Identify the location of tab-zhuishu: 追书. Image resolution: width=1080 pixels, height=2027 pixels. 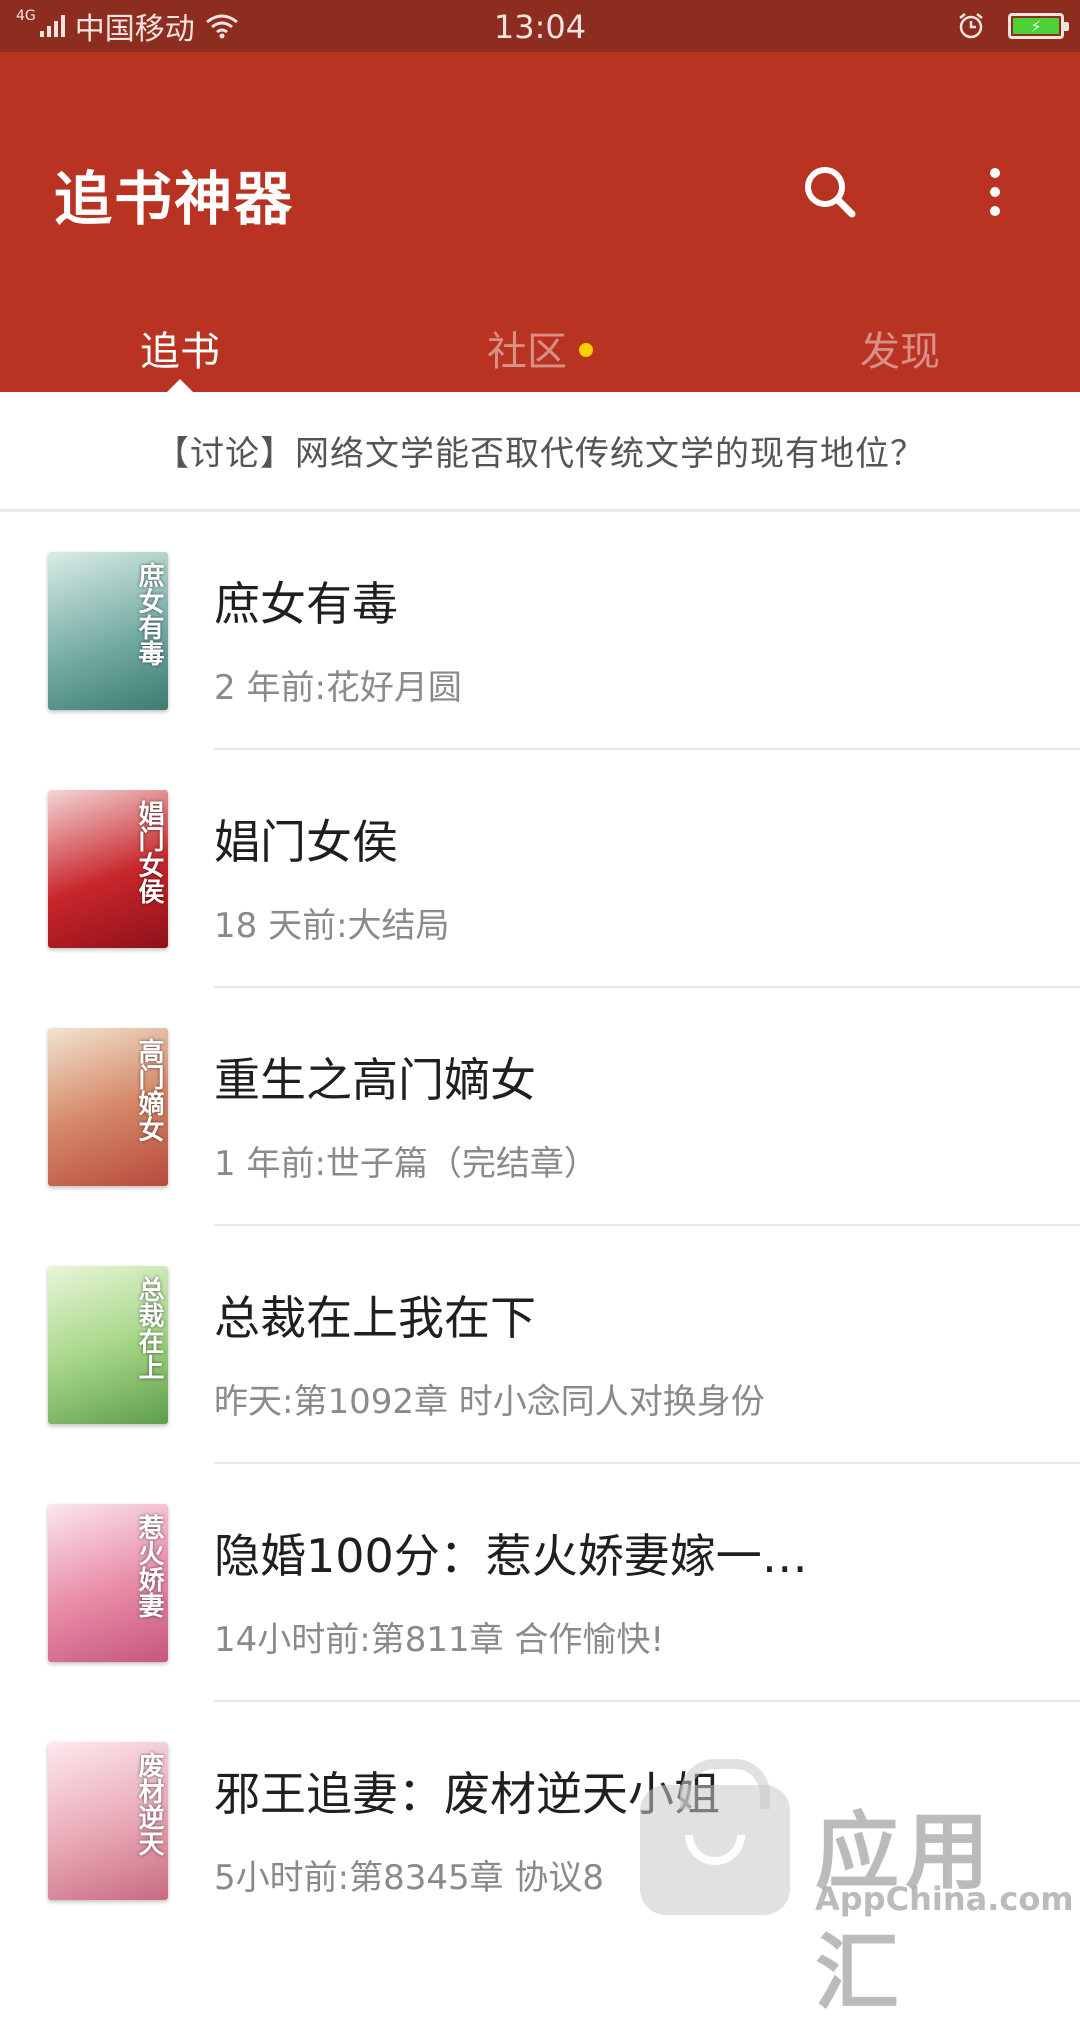
(180, 352).